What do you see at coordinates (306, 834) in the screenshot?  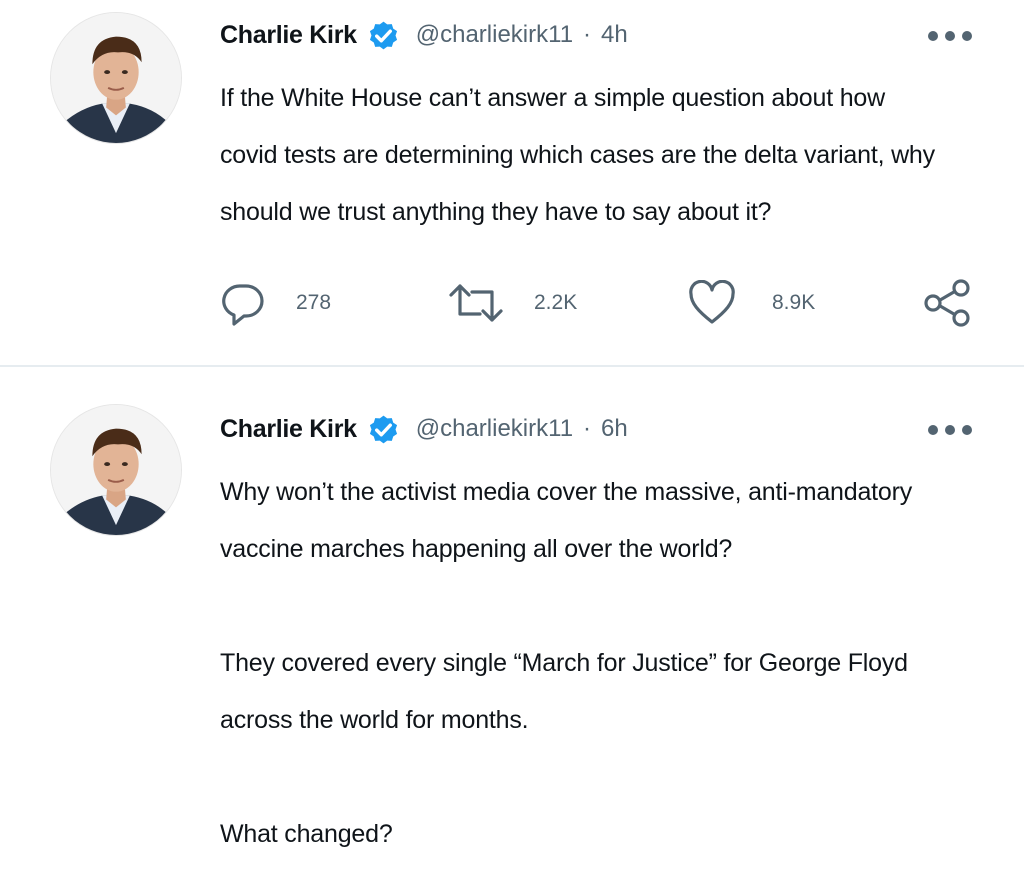 I see `tweet-text-line: What changed?` at bounding box center [306, 834].